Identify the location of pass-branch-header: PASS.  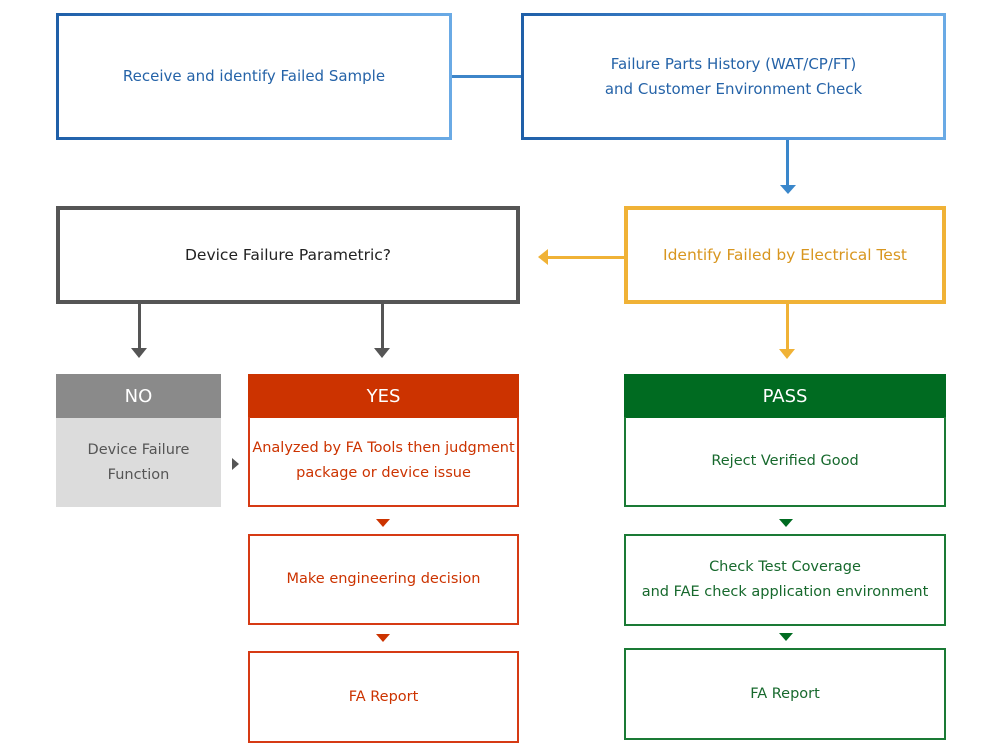
(785, 396).